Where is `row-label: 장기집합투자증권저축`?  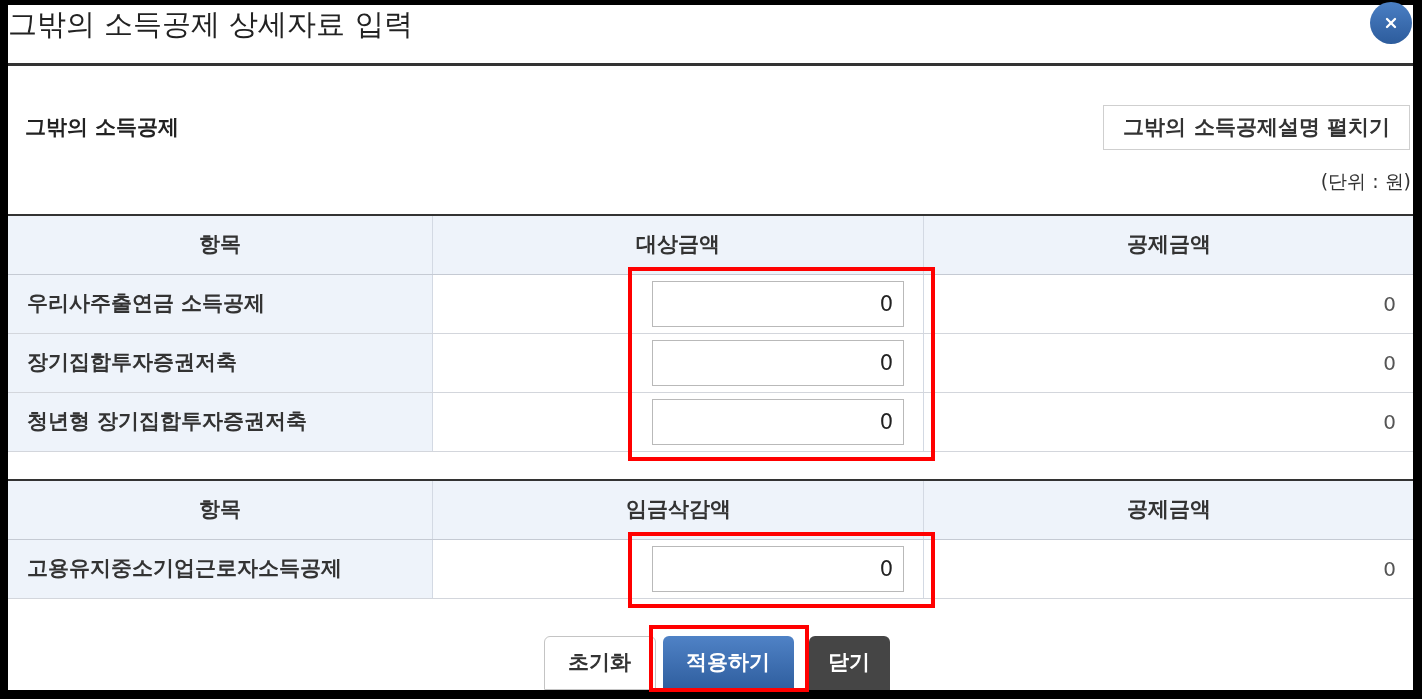 row-label: 장기집합투자증권저축 is located at coordinates (220, 363).